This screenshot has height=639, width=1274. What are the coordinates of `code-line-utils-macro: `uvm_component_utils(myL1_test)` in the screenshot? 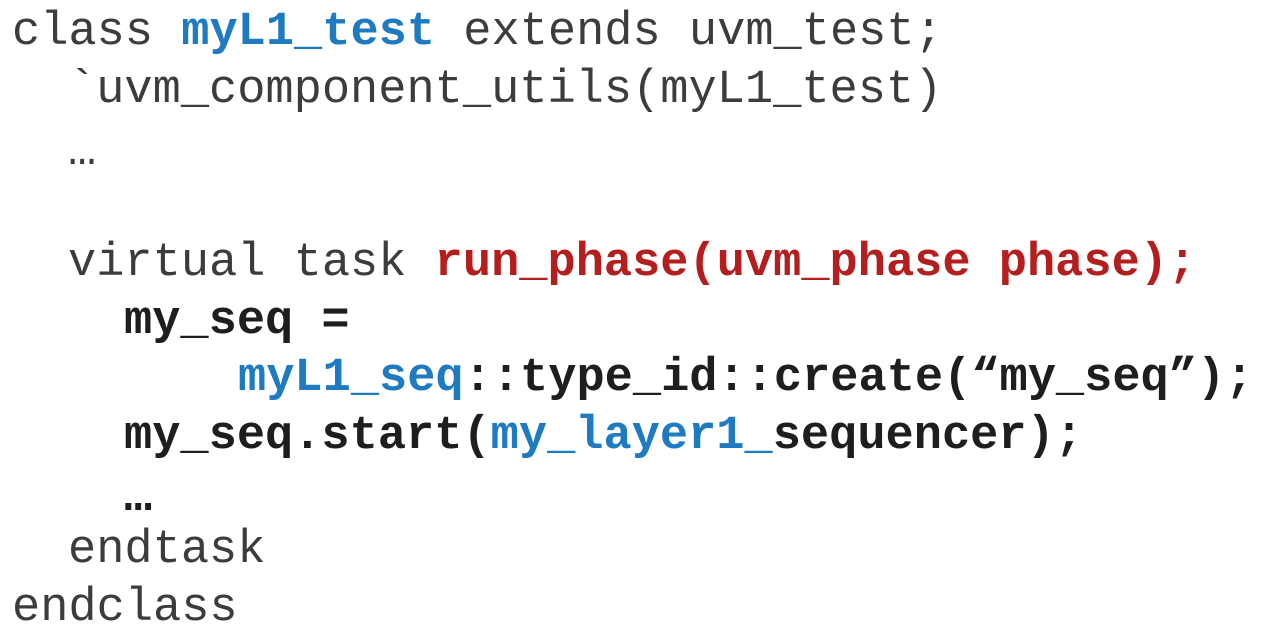 It's located at (505, 91).